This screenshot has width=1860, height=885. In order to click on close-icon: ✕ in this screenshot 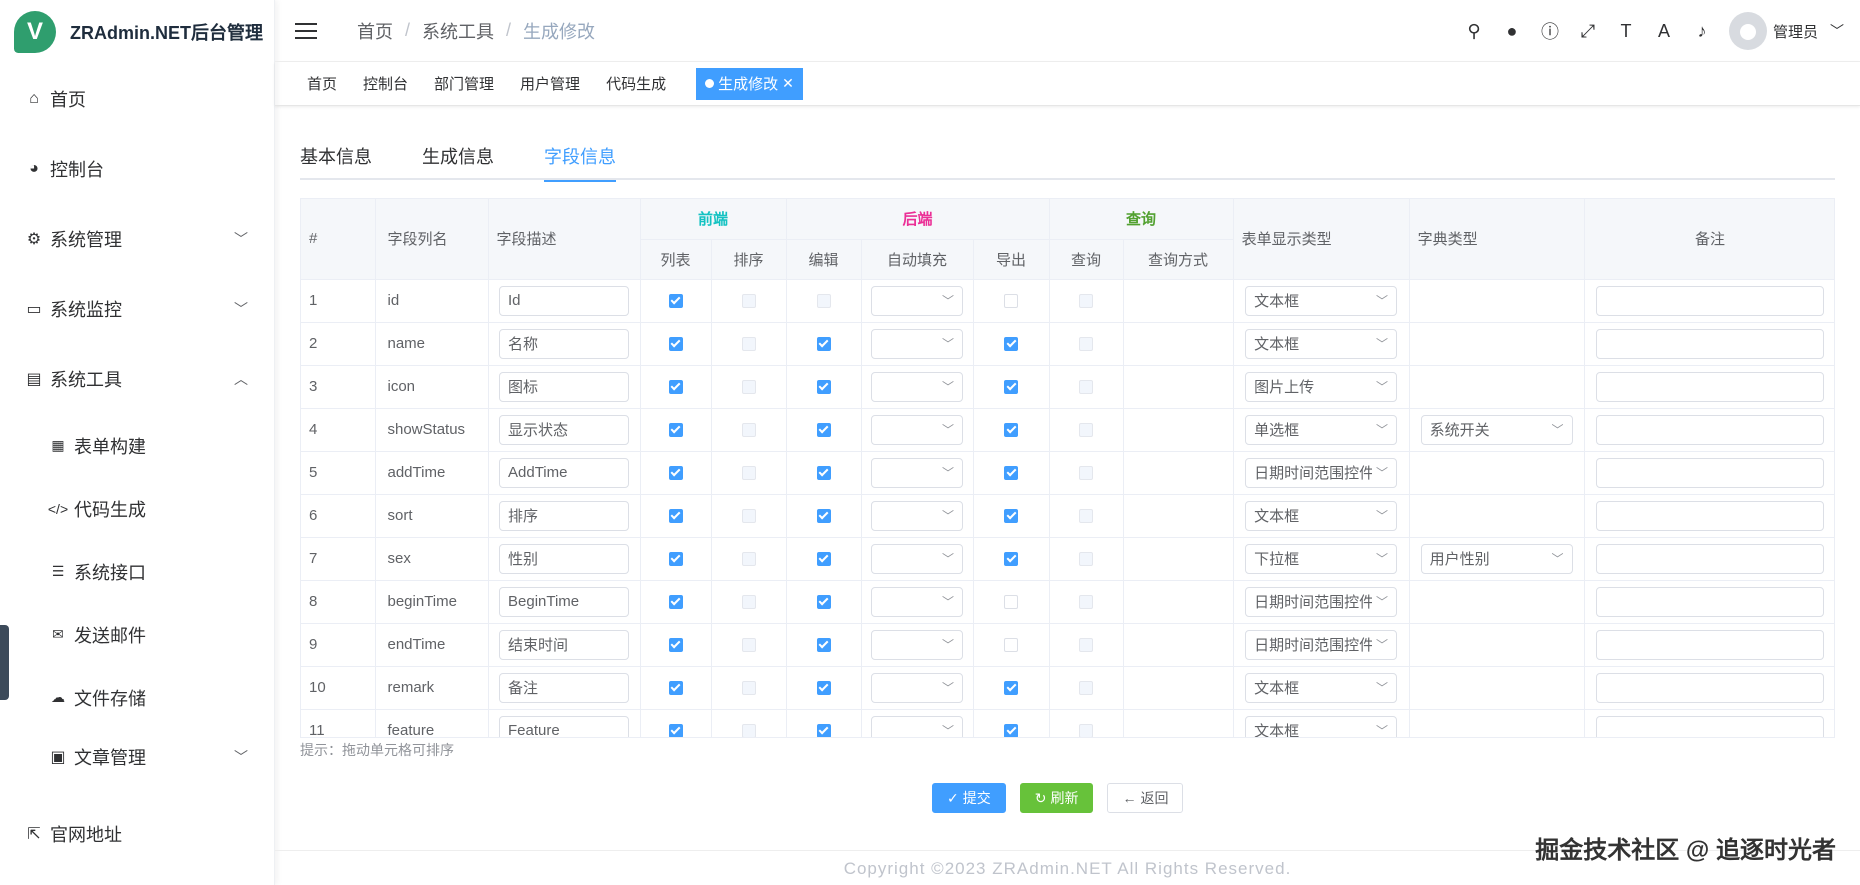, I will do `click(788, 83)`.